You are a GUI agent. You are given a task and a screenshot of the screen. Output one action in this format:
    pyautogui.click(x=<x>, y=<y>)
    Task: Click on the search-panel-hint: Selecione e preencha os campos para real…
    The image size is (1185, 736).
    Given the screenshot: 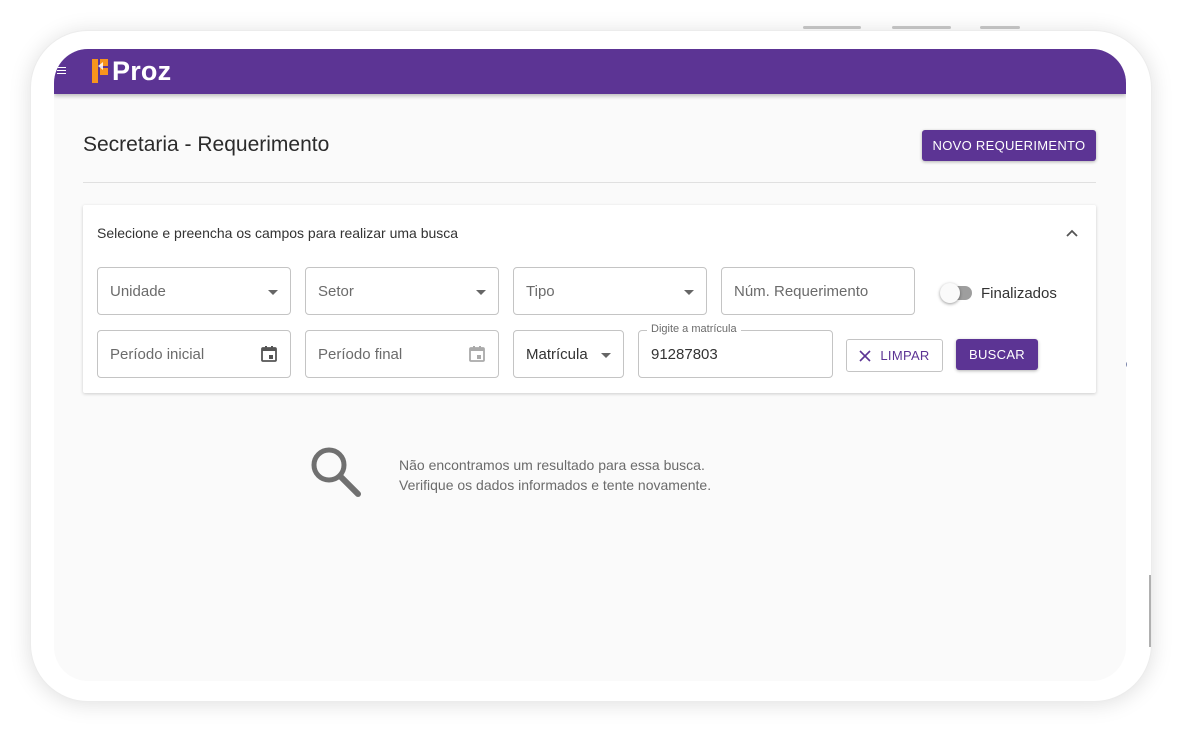 What is the action you would take?
    pyautogui.click(x=278, y=233)
    